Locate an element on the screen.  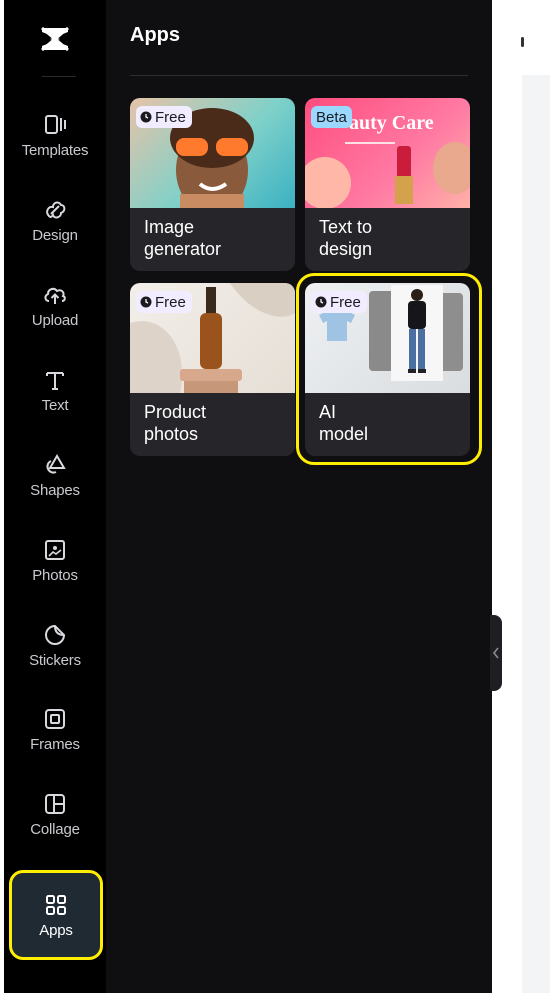
app-card-text-to-design: auty Care Beta Text to design is located at coordinates (387, 184).